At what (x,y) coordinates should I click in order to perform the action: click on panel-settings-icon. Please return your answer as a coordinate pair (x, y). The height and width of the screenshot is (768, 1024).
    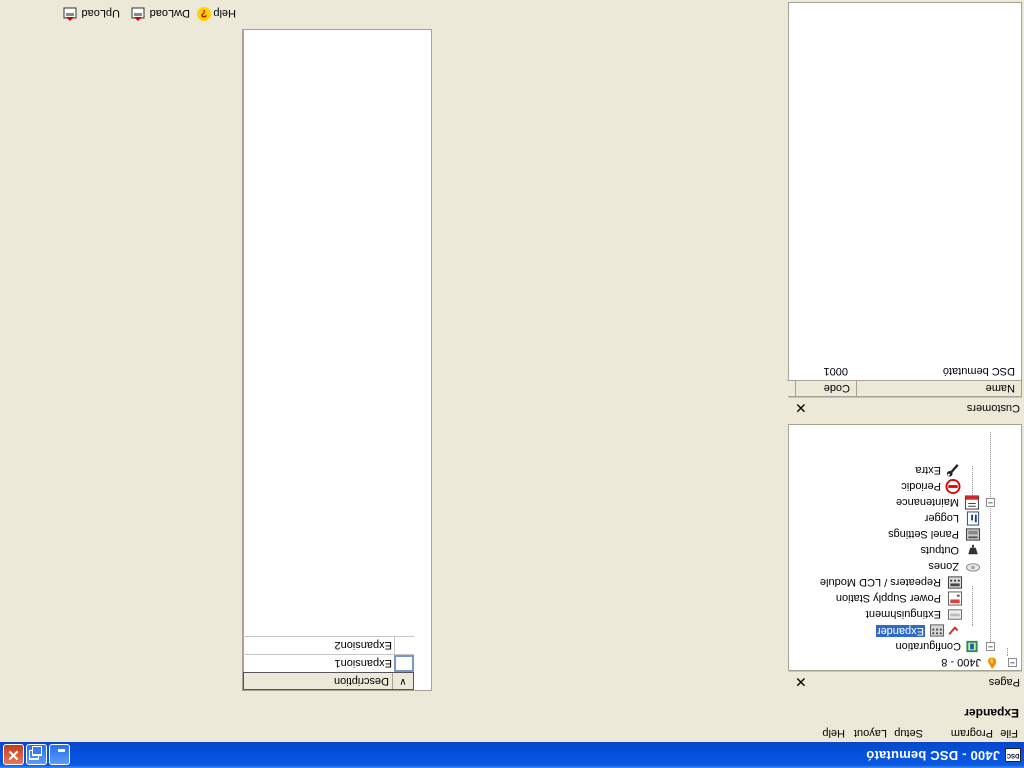
    Looking at the image, I should click on (973, 534).